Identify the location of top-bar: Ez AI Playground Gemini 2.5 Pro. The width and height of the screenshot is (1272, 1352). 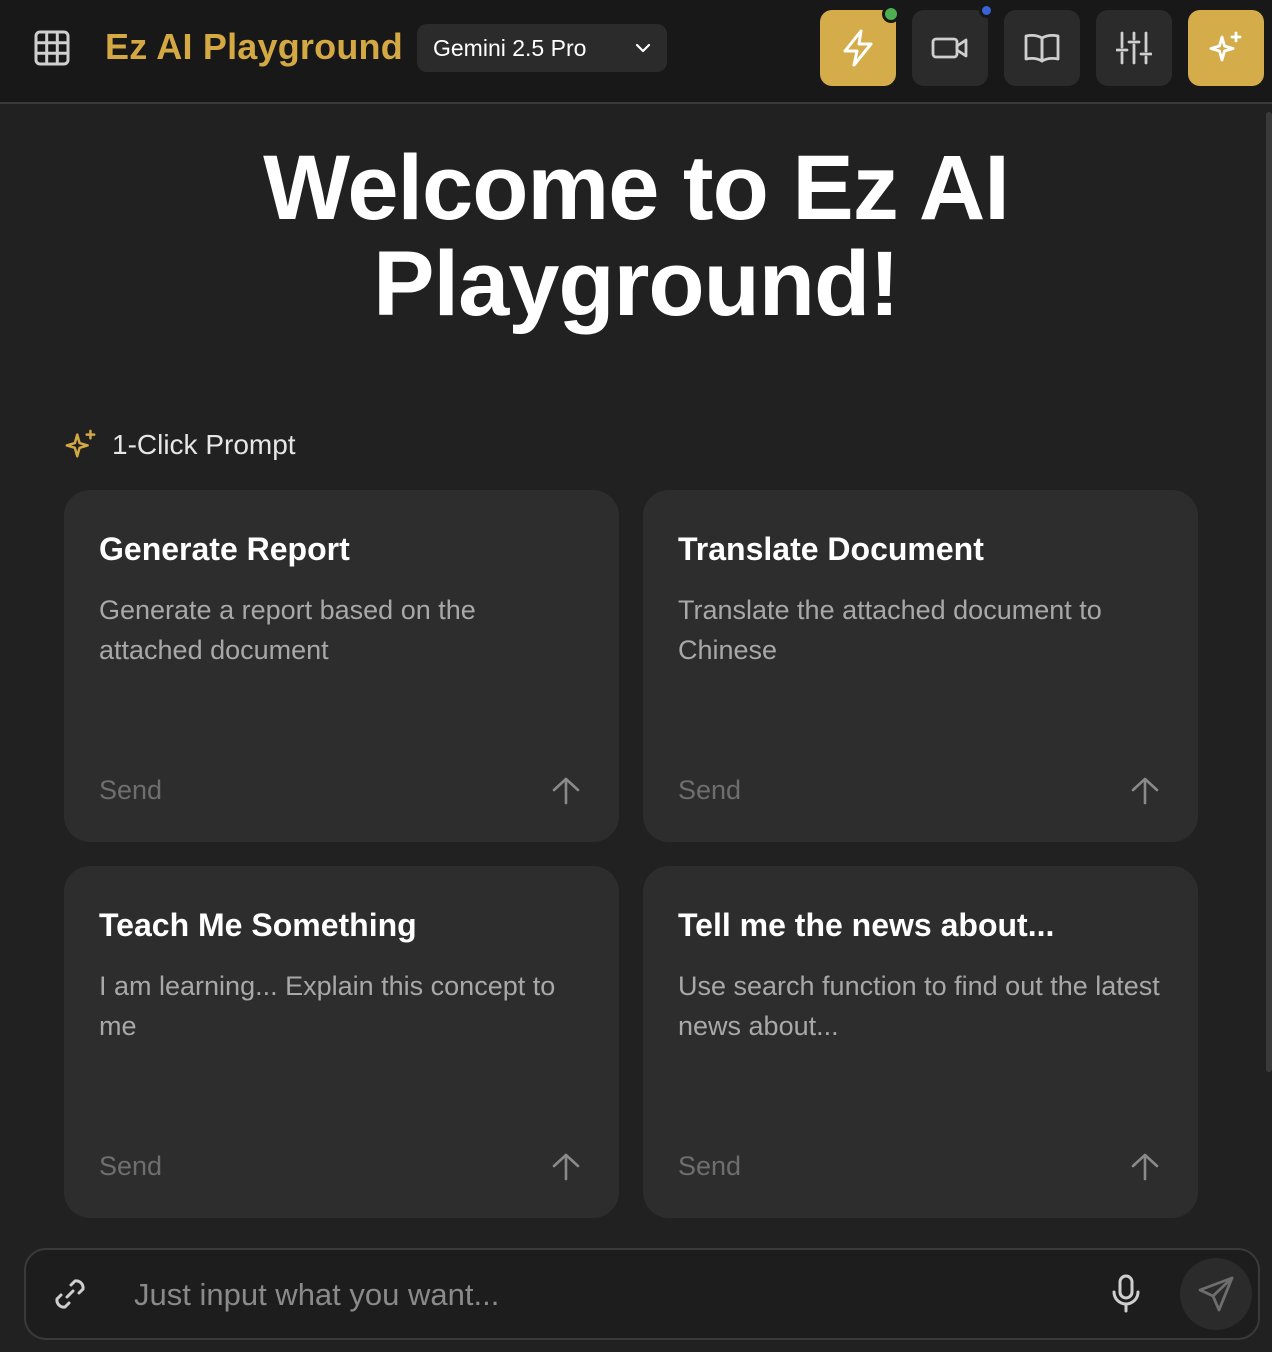
(636, 52).